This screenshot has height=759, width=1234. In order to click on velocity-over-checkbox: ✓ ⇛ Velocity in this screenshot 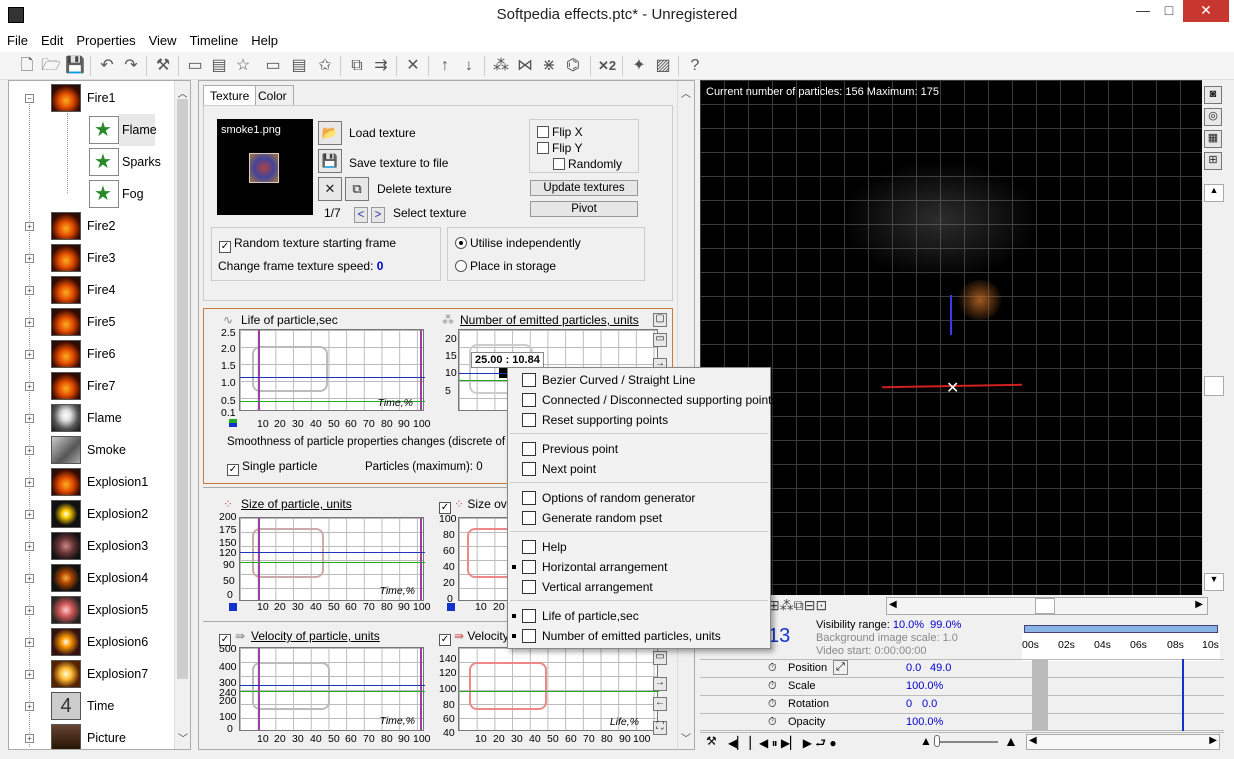, I will do `click(474, 637)`.